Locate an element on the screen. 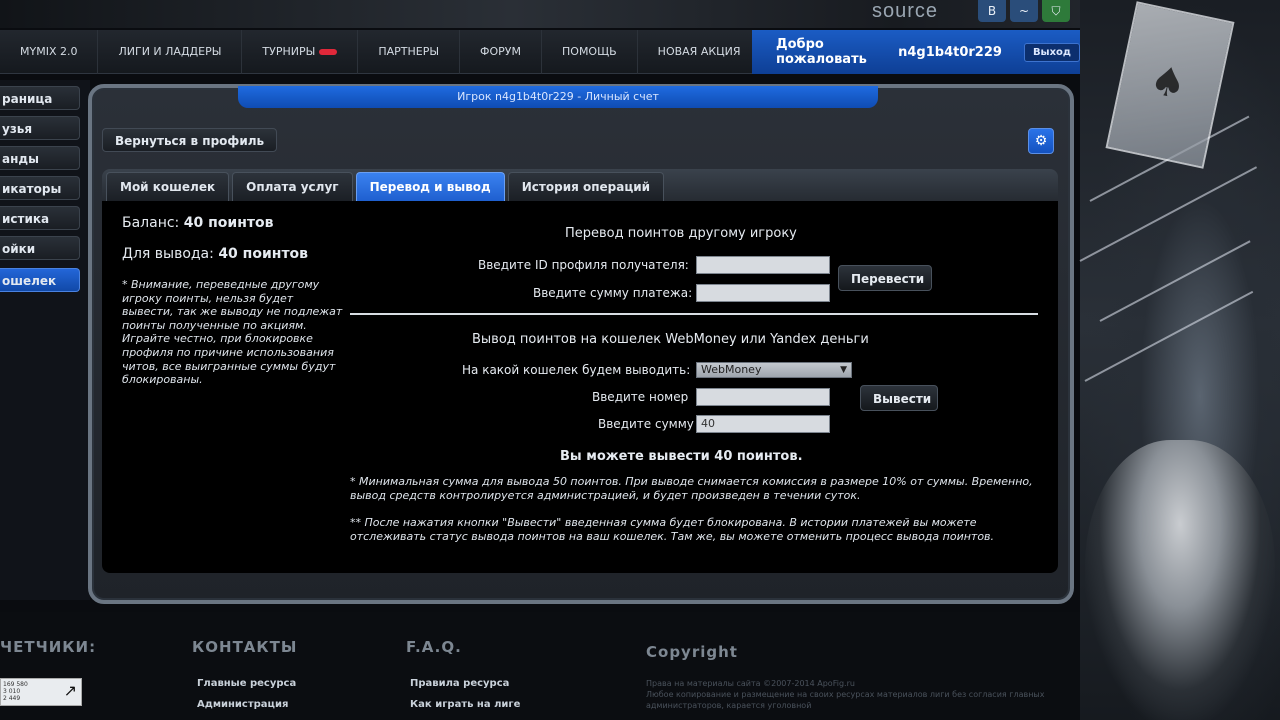  footer-contacts-heading: КОНТАКТЫ is located at coordinates (245, 647).